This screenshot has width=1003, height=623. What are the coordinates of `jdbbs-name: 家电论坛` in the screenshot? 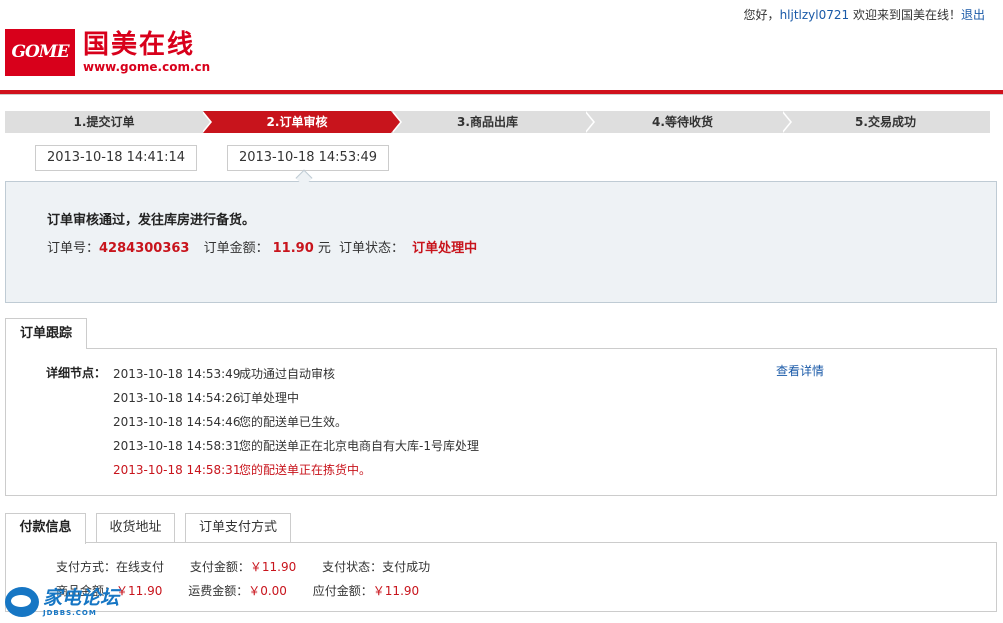 It's located at (81, 598).